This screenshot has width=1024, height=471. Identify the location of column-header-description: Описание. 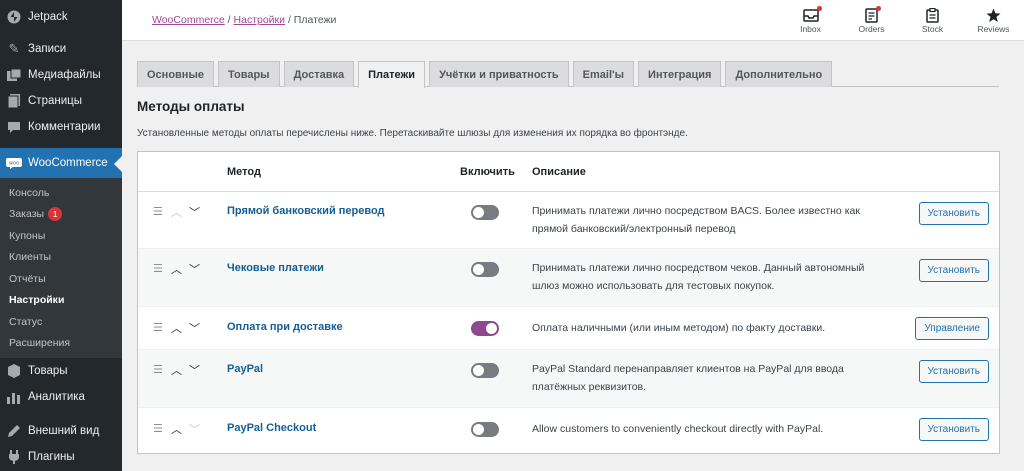
(559, 172).